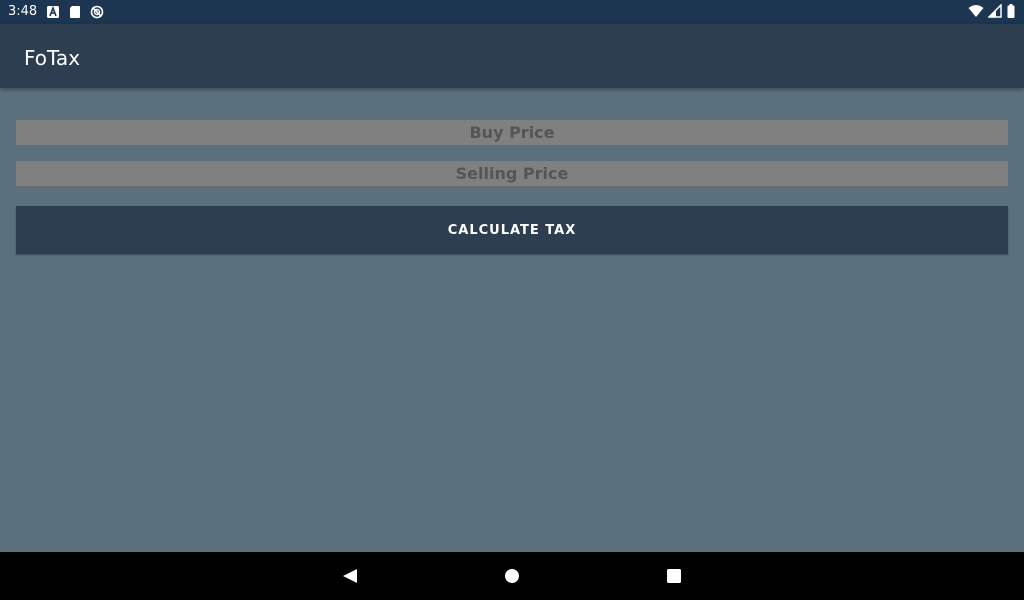 This screenshot has height=600, width=1024. I want to click on back-icon, so click(350, 576).